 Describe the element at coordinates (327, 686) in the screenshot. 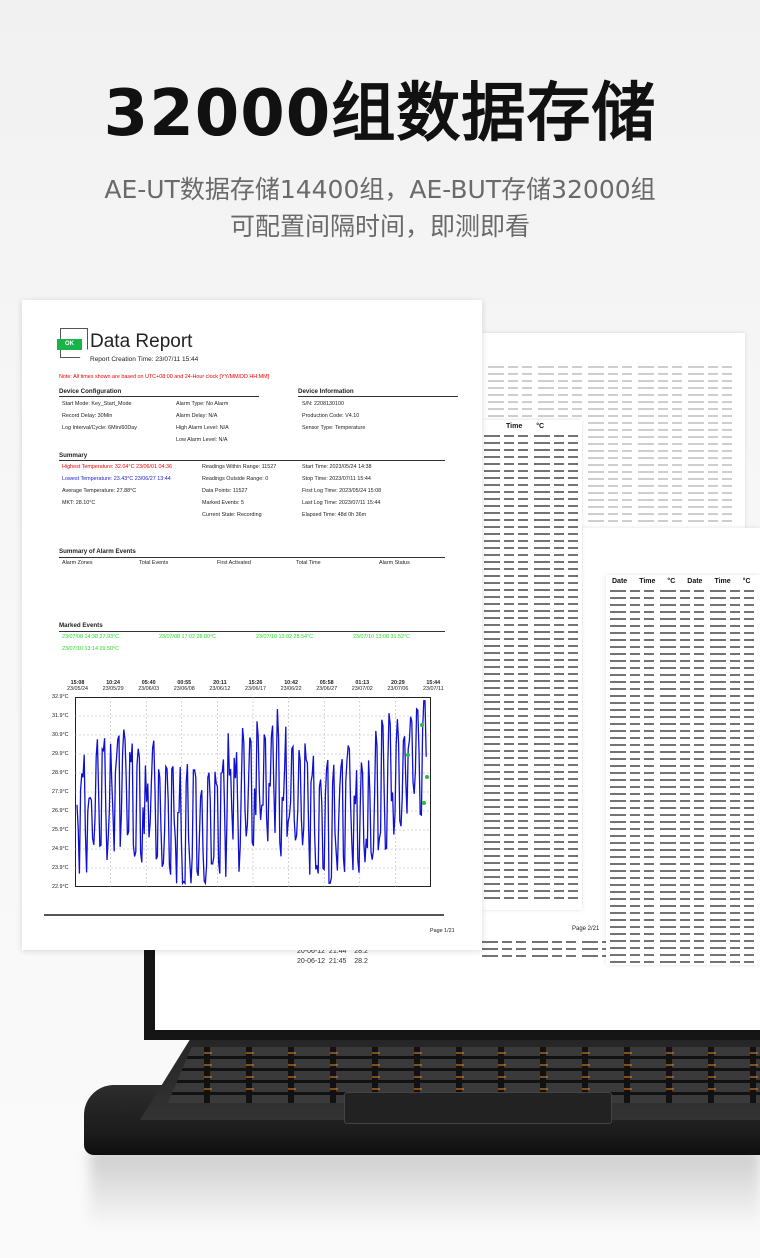

I see `x-tick-label: 05:58 23/06/27` at that location.